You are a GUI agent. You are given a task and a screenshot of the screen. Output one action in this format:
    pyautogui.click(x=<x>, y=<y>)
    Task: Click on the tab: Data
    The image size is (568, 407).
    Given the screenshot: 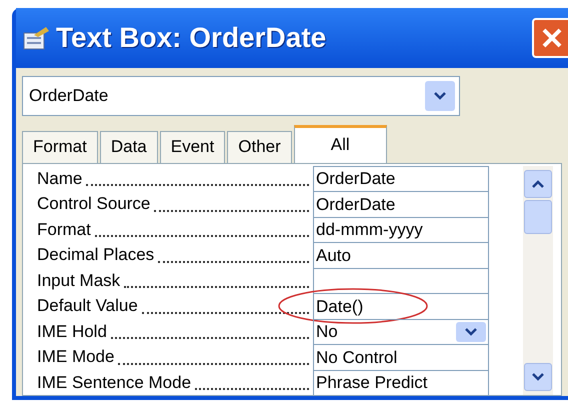 What is the action you would take?
    pyautogui.click(x=129, y=146)
    